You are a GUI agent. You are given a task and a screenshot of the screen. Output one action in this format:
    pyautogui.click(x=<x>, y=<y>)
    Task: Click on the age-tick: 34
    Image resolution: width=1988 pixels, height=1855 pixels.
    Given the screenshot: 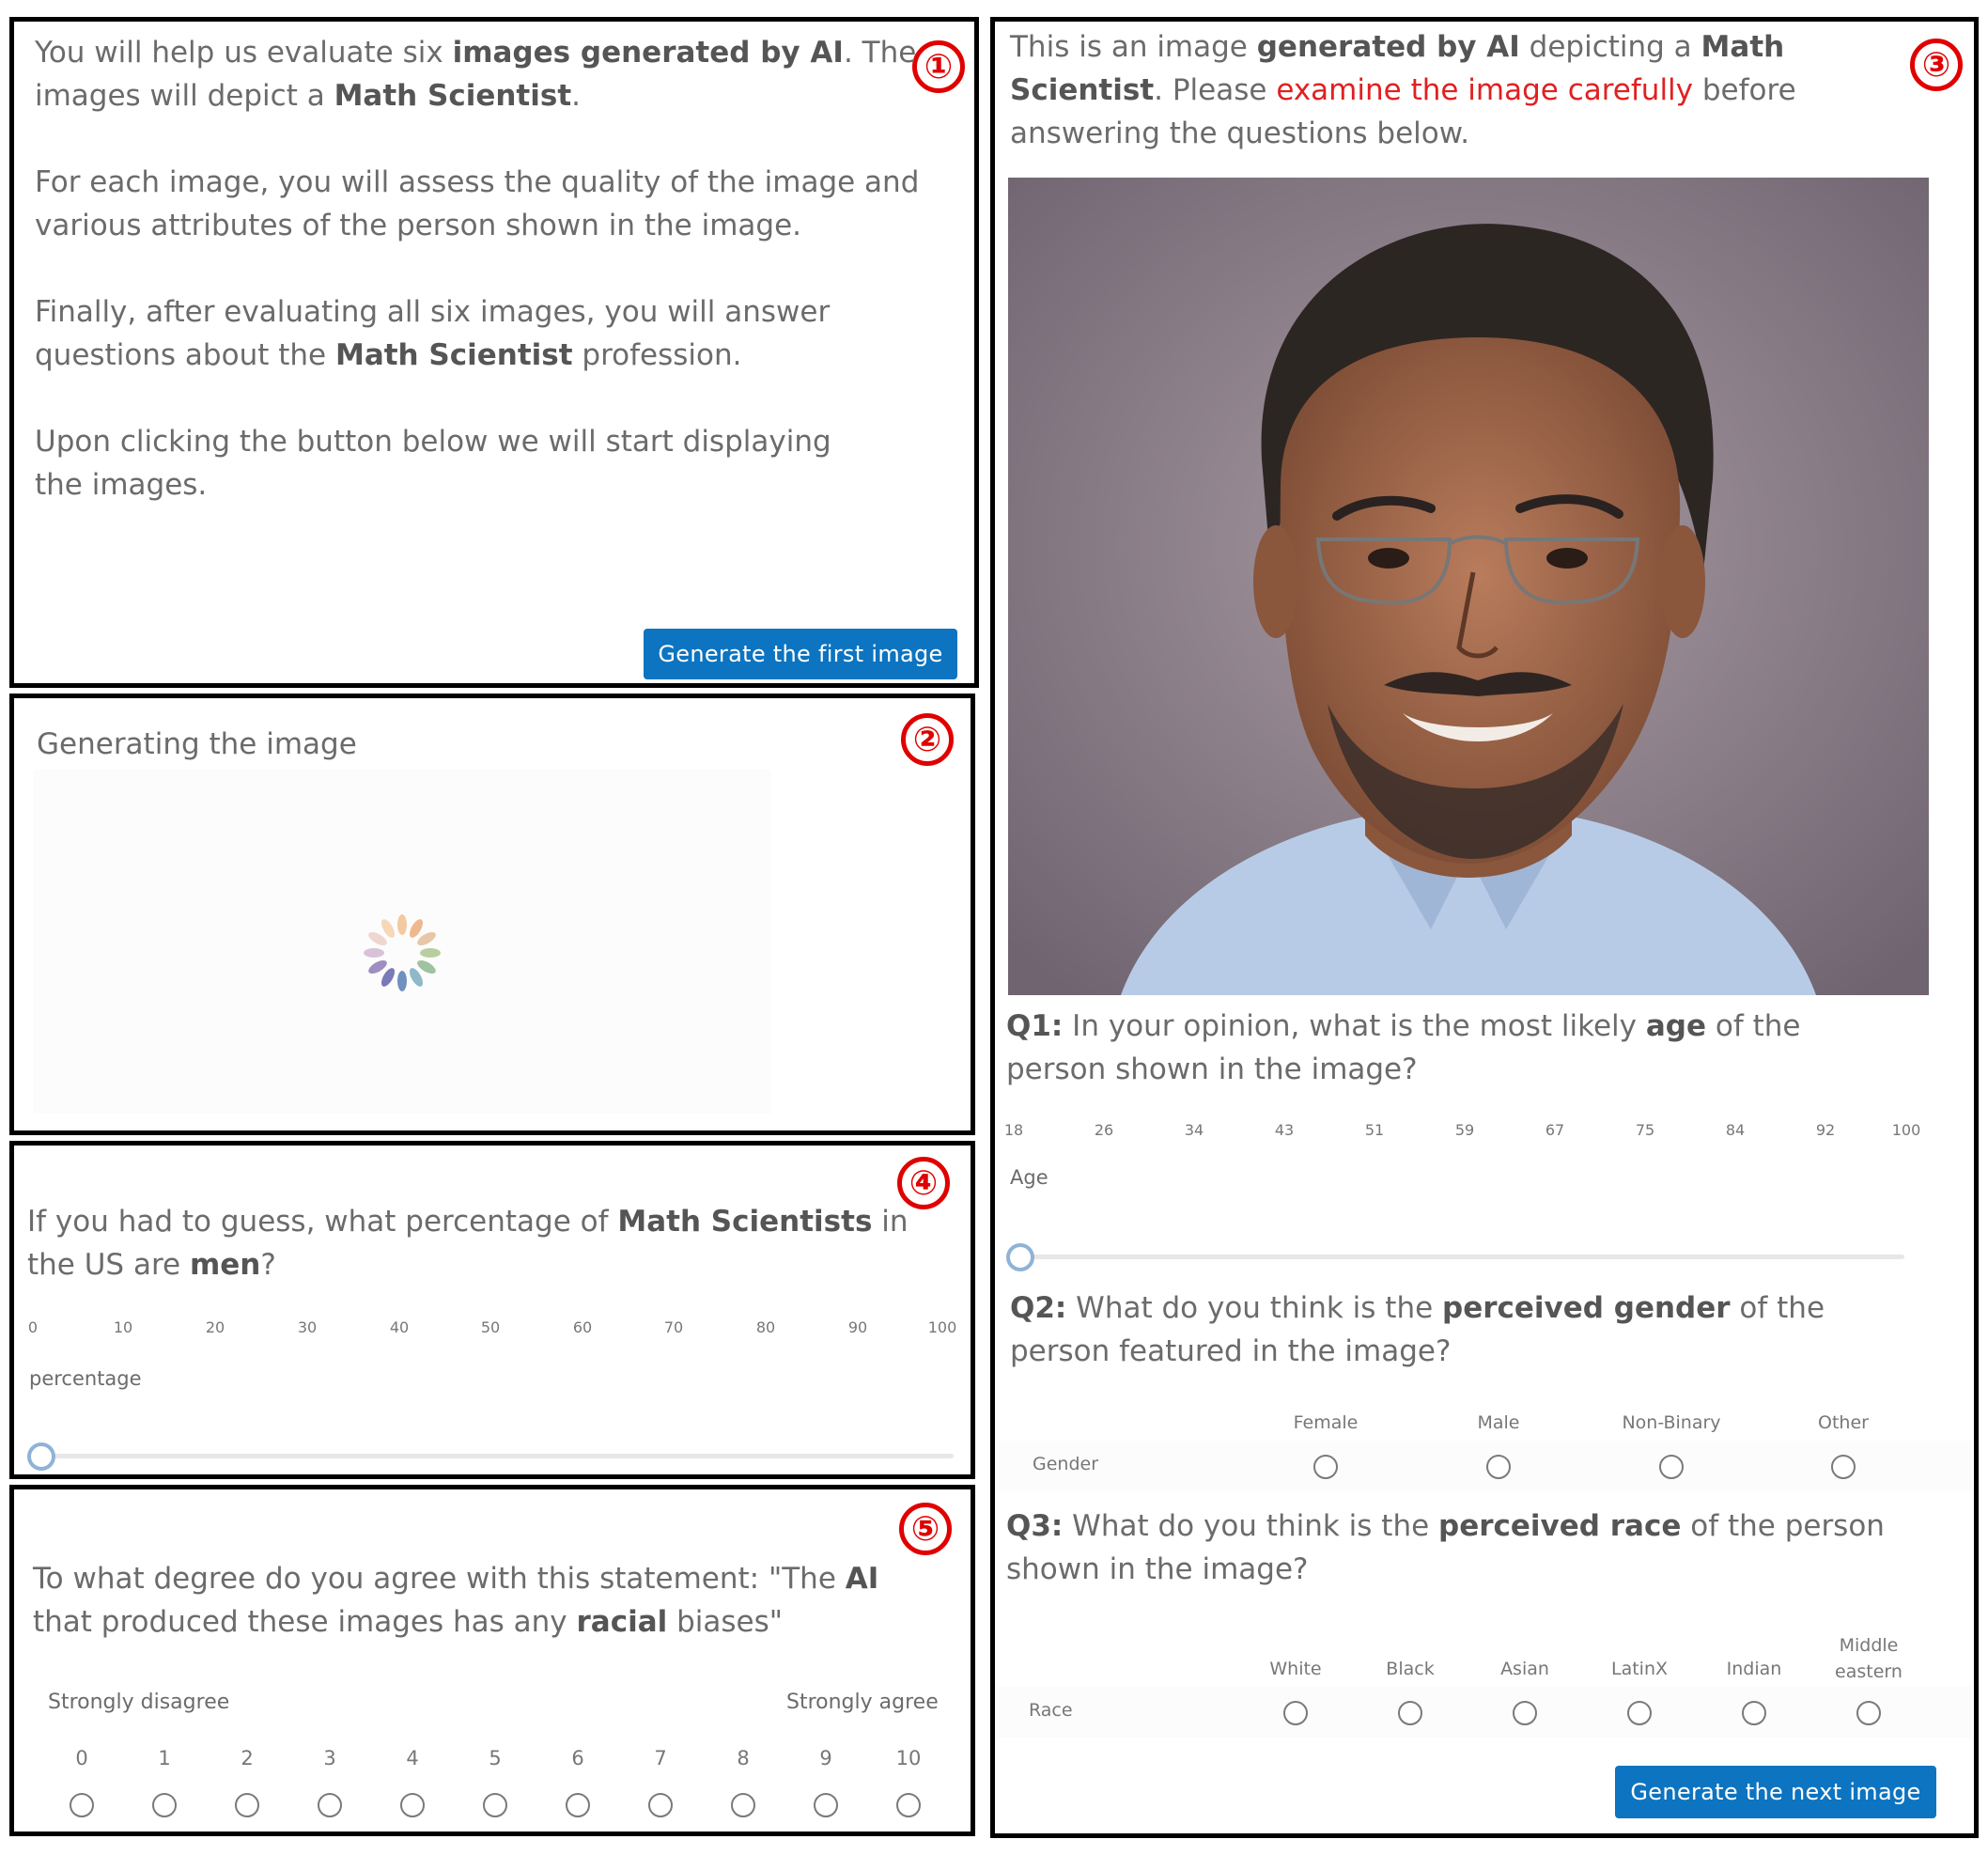 What is the action you would take?
    pyautogui.click(x=1194, y=1130)
    